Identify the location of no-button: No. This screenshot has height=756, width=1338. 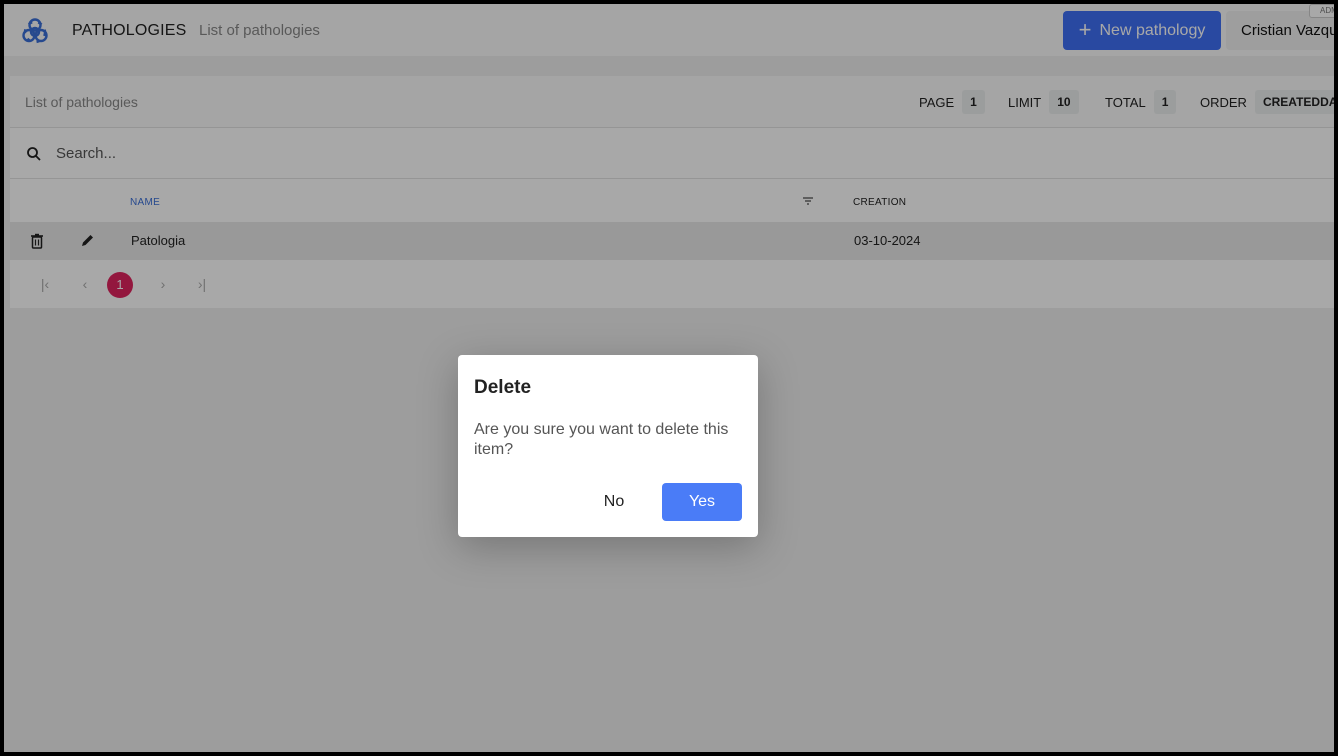
(614, 502).